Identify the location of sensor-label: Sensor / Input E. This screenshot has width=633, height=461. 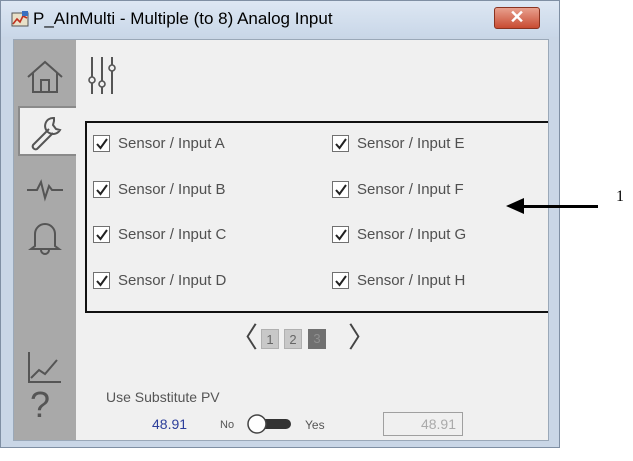
(411, 143).